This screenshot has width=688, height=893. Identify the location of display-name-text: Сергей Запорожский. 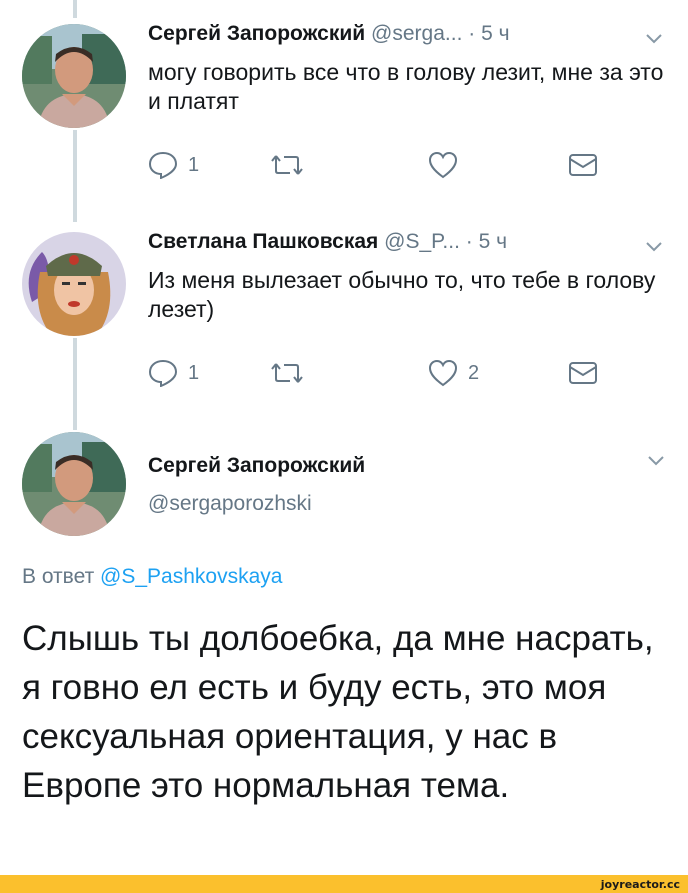
(257, 33).